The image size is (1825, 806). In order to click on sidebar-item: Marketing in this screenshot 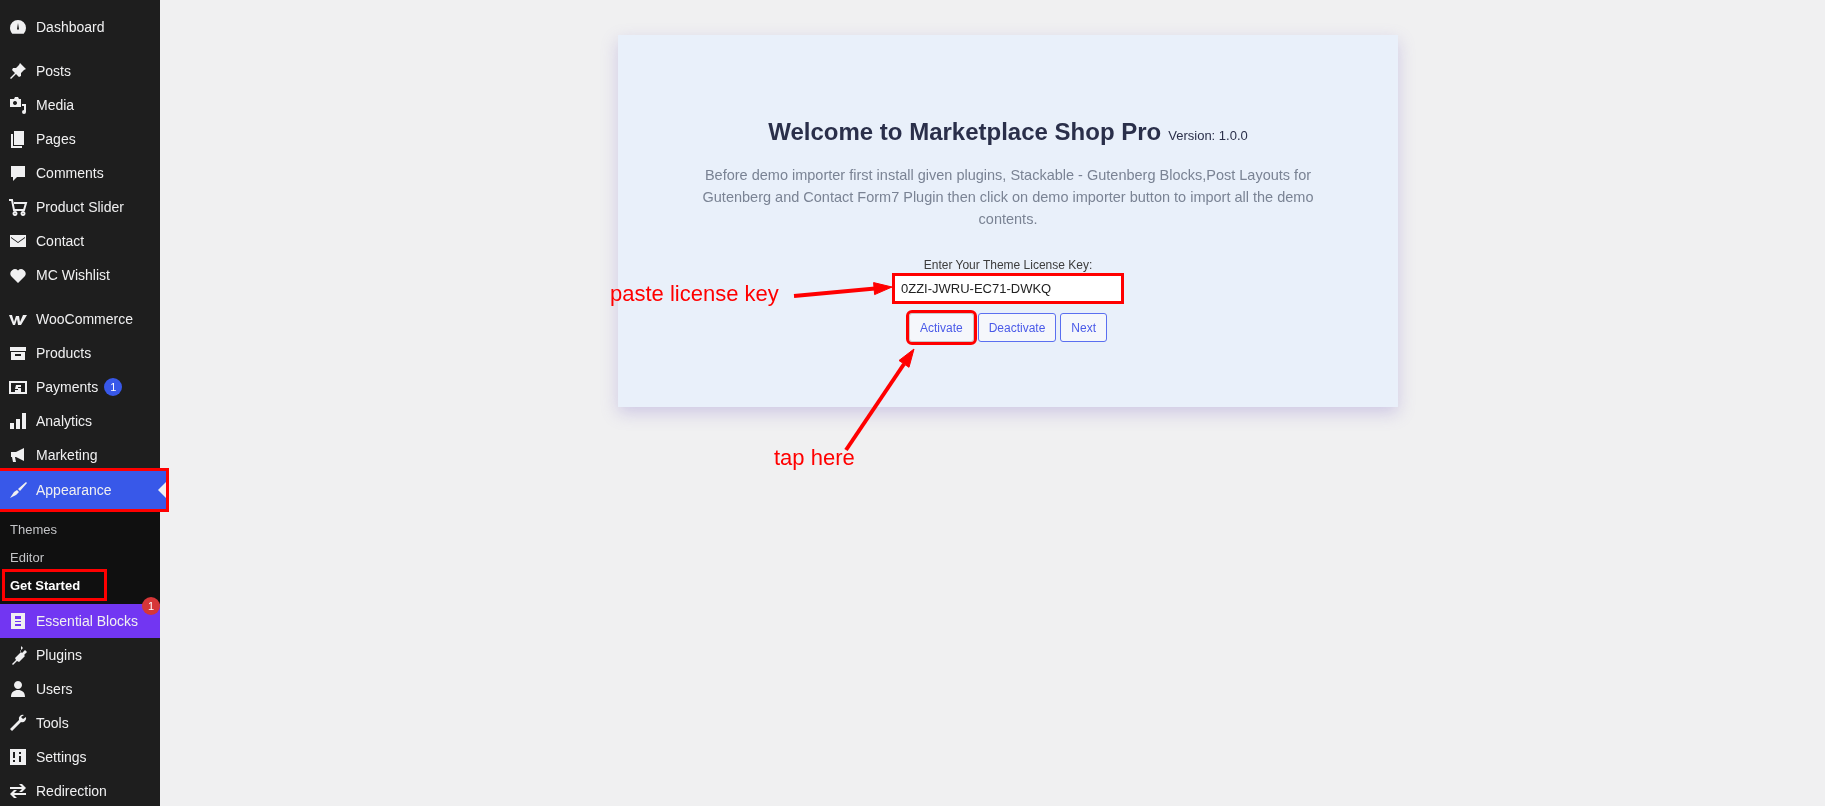, I will do `click(80, 455)`.